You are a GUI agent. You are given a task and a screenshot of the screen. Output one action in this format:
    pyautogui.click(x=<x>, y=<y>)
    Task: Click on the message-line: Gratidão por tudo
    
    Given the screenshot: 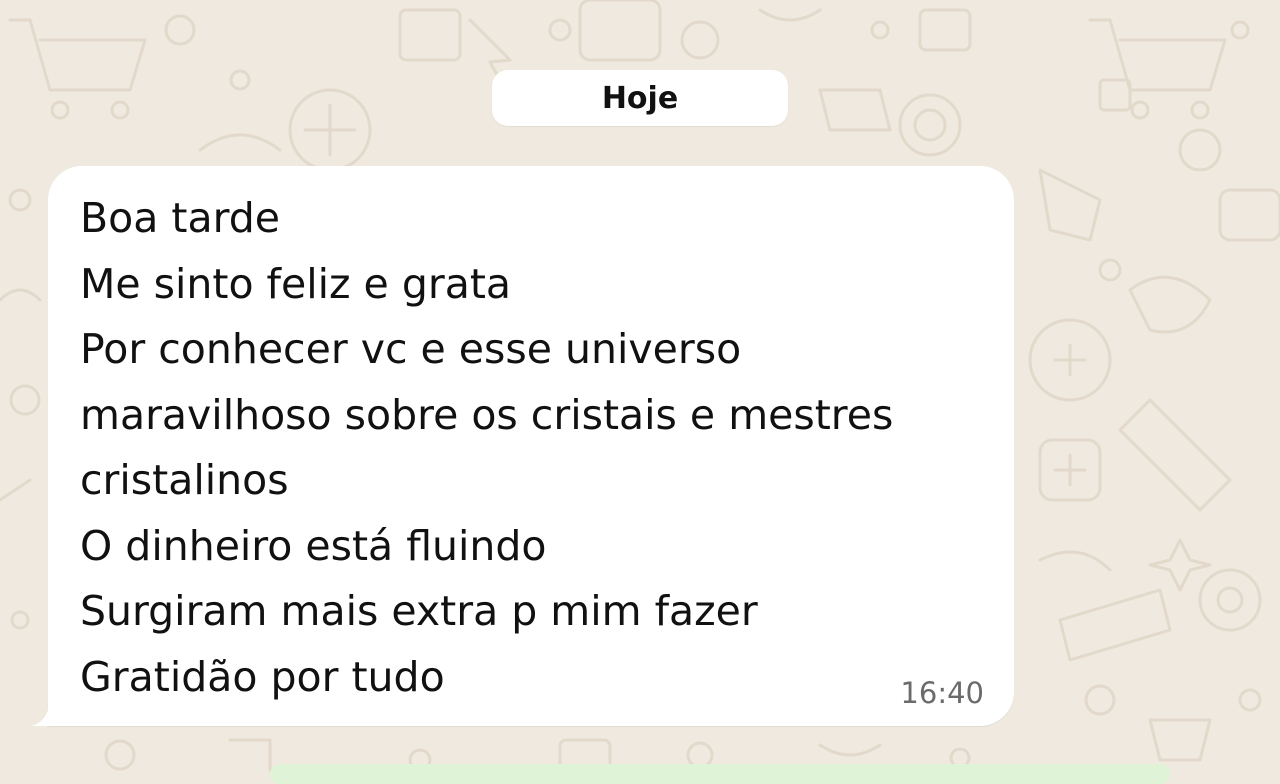 What is the action you would take?
    pyautogui.click(x=262, y=676)
    